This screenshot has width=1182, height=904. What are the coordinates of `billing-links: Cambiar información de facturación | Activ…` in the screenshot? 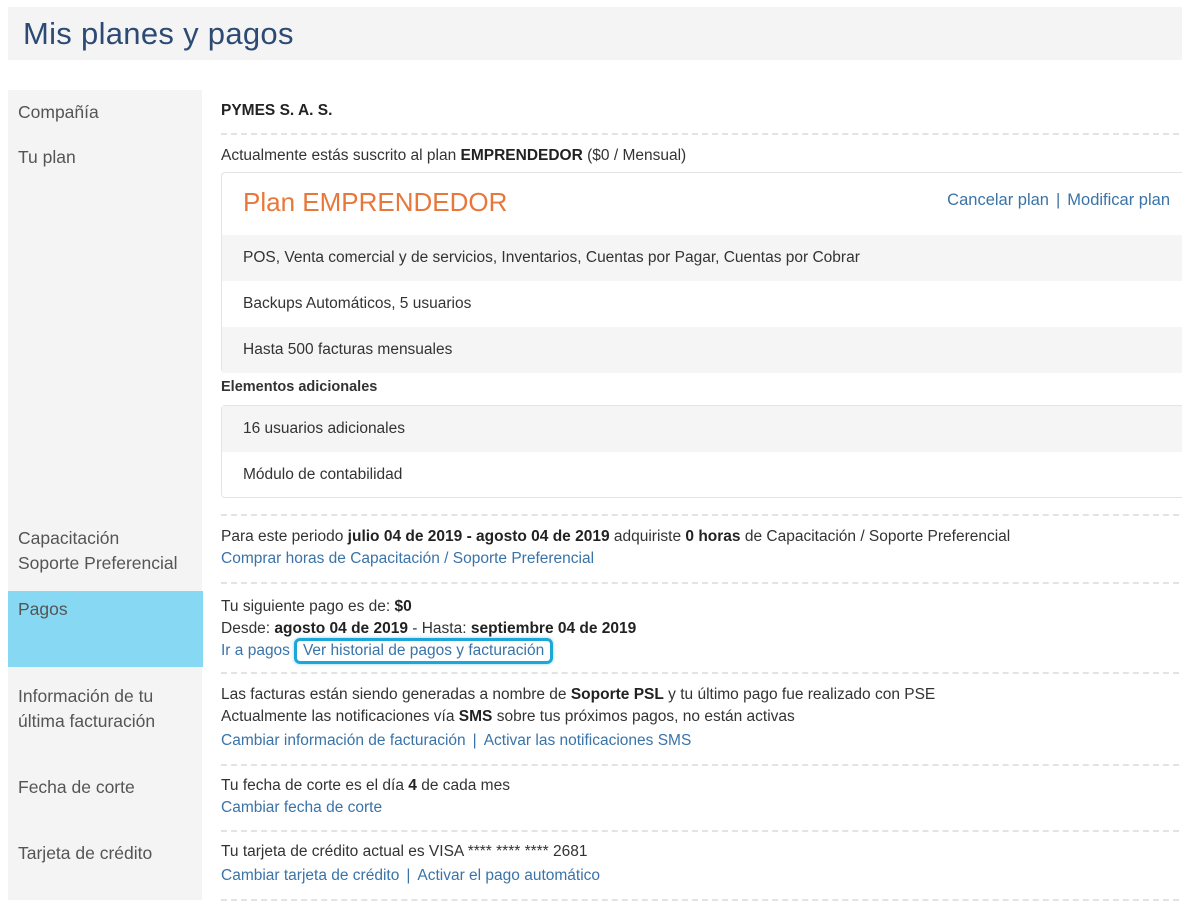 It's located at (456, 740).